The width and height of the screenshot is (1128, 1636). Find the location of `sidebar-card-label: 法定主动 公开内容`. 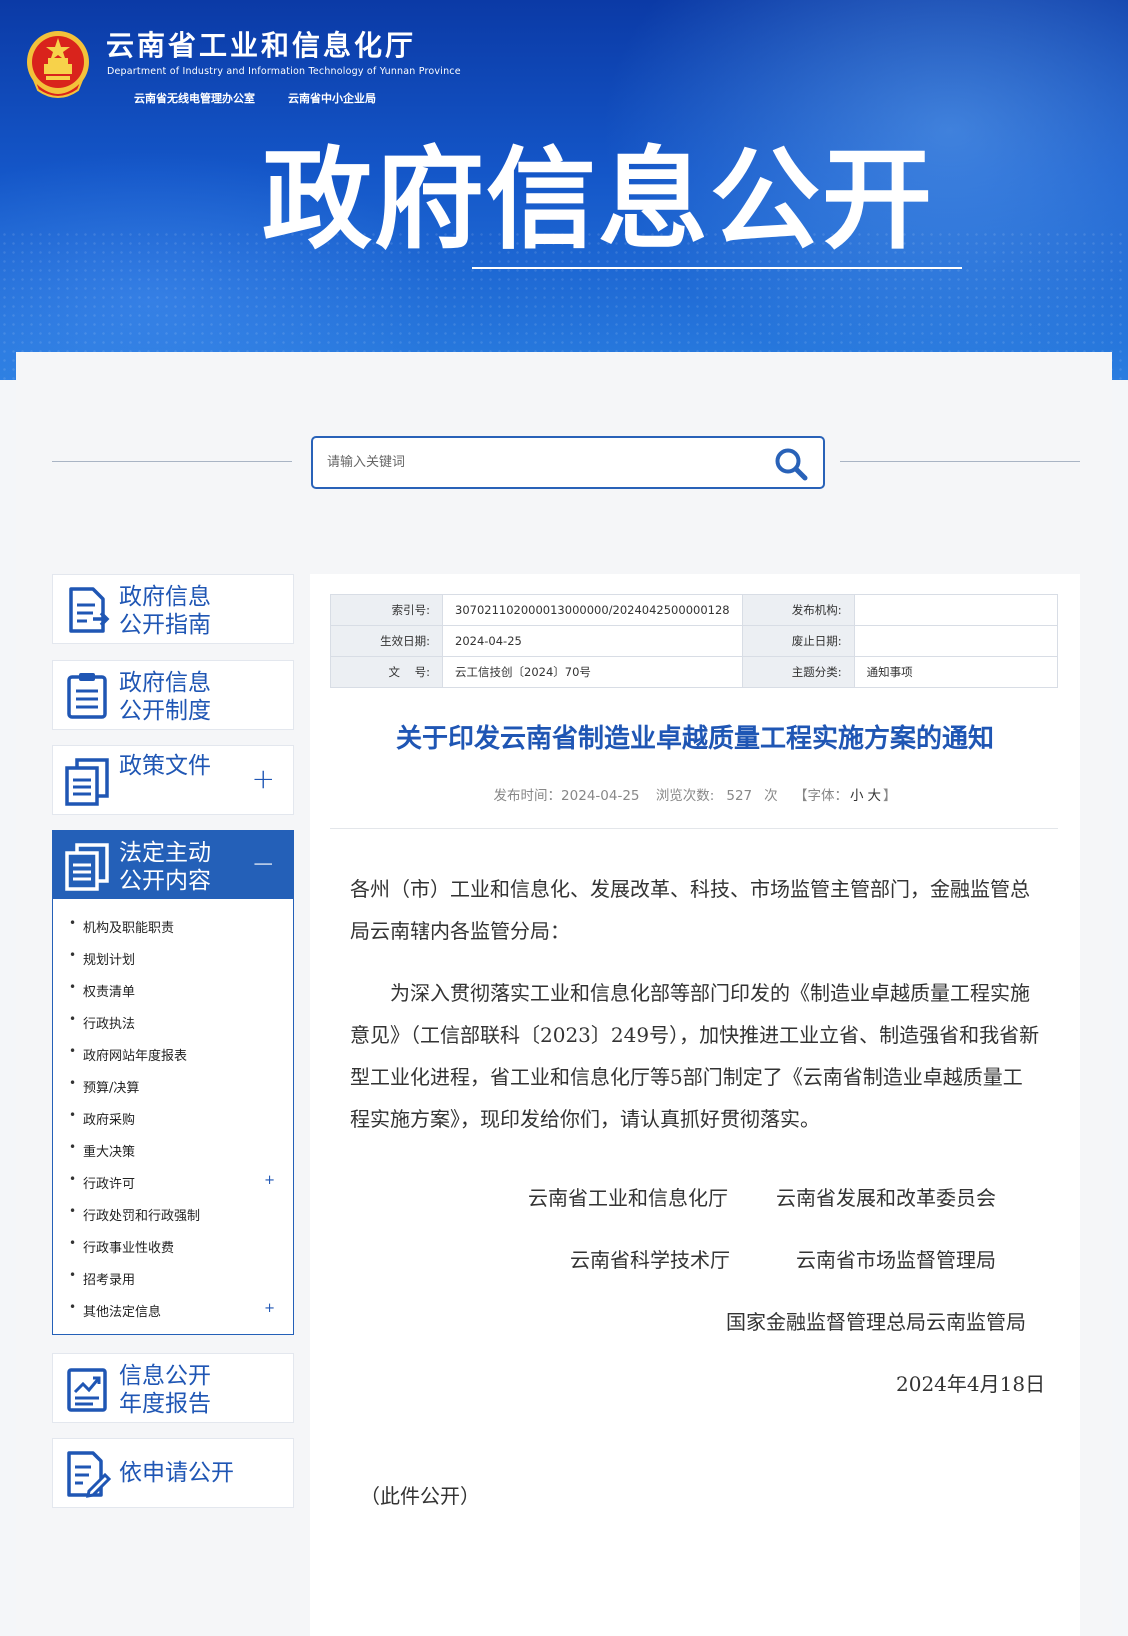

sidebar-card-label: 法定主动 公开内容 is located at coordinates (165, 867).